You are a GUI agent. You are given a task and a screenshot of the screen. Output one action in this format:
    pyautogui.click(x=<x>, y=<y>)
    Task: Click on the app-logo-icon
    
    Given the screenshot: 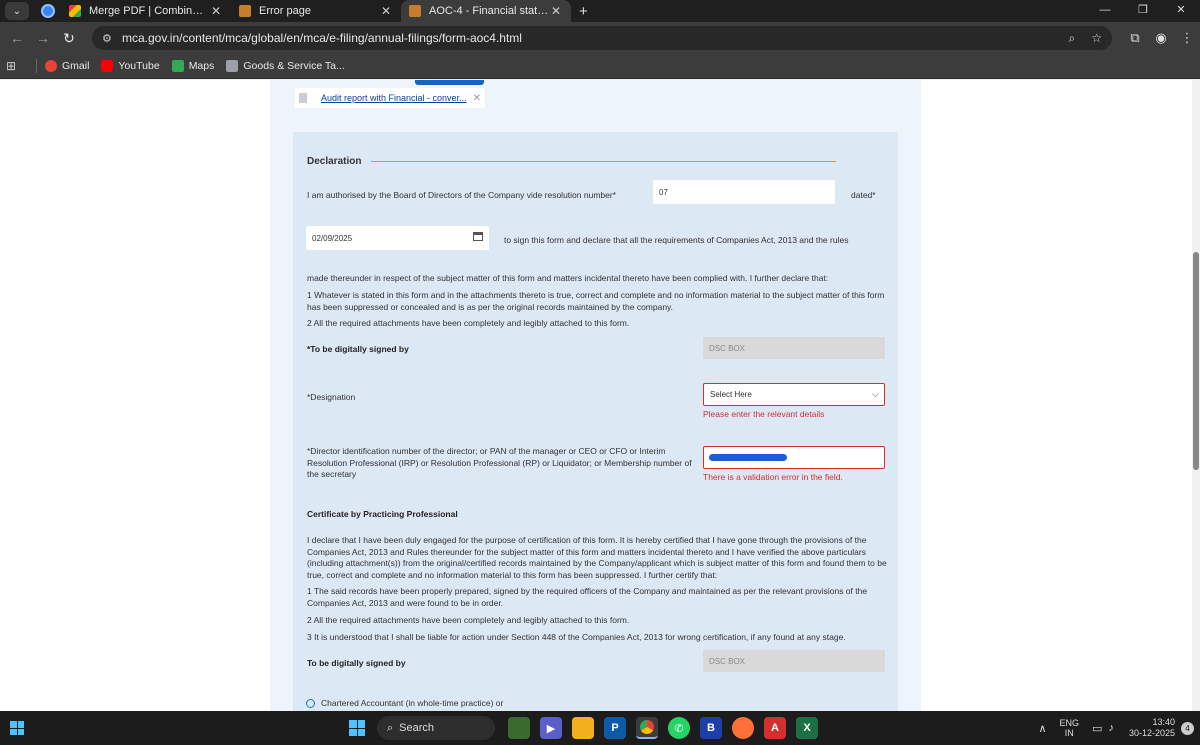 What is the action you would take?
    pyautogui.click(x=48, y=11)
    